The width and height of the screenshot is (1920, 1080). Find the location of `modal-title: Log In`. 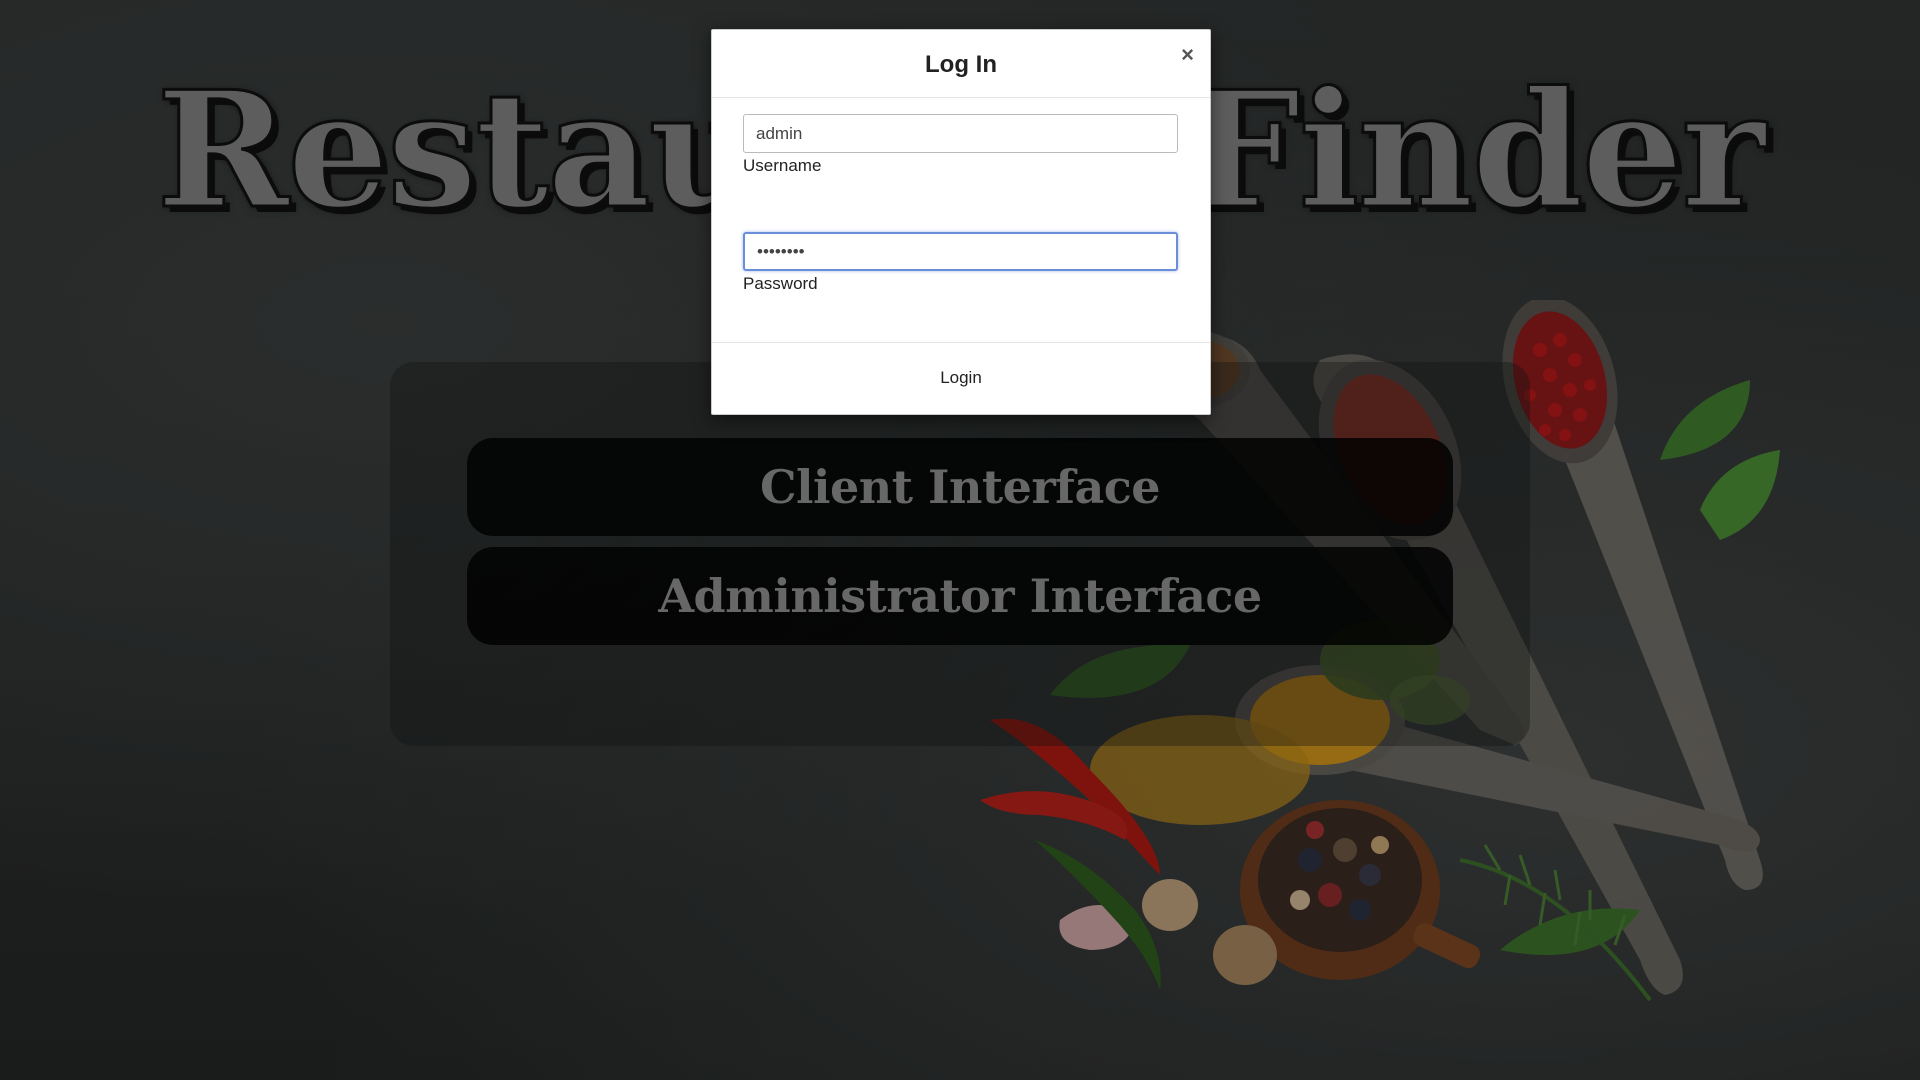

modal-title: Log In is located at coordinates (961, 64).